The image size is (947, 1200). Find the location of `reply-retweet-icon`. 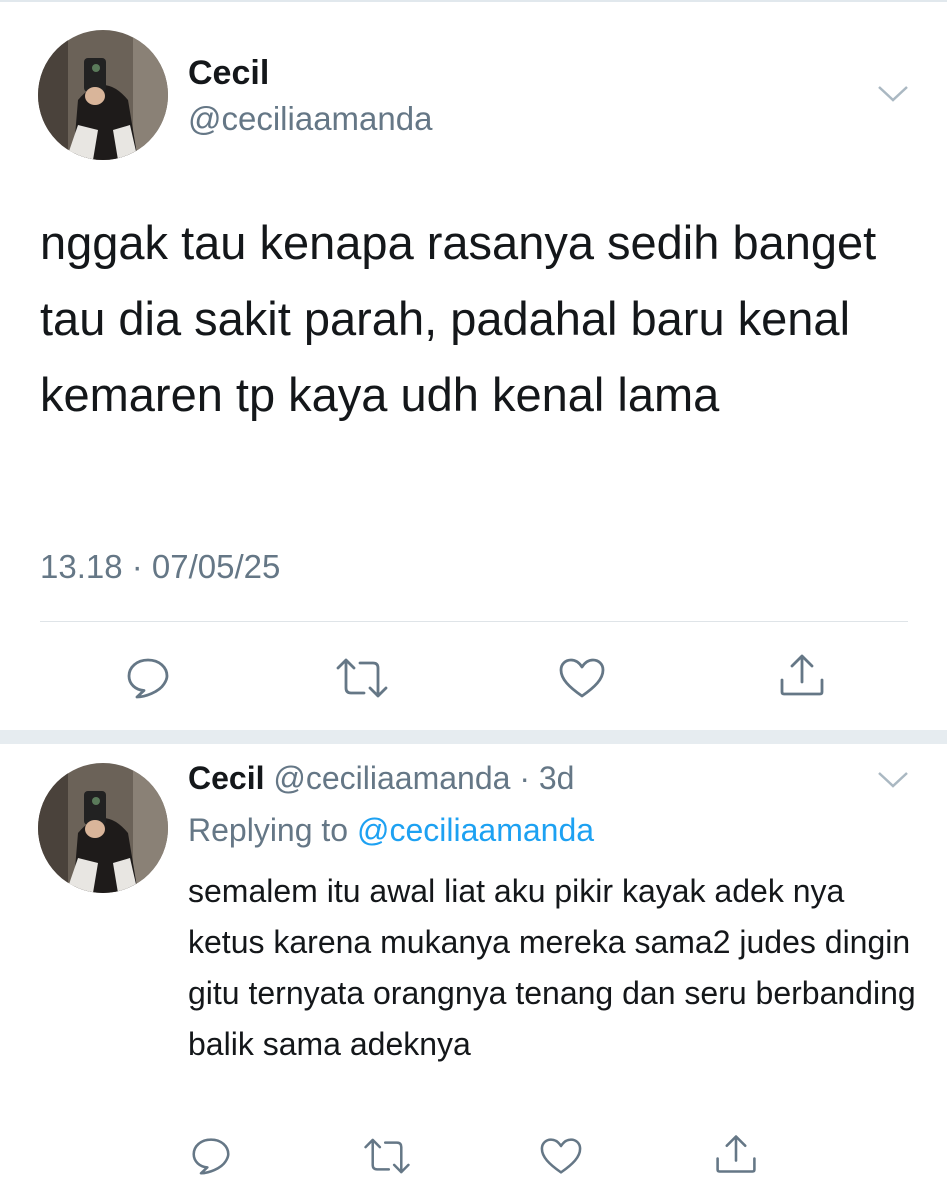

reply-retweet-icon is located at coordinates (387, 1158).